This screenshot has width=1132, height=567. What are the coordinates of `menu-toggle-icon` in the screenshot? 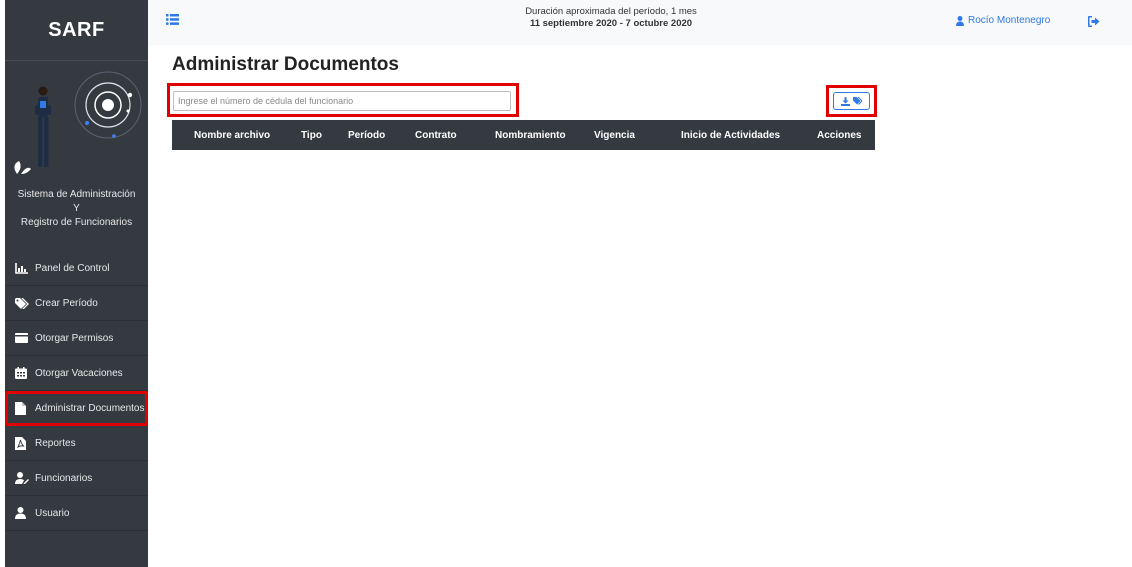 It's located at (172, 21).